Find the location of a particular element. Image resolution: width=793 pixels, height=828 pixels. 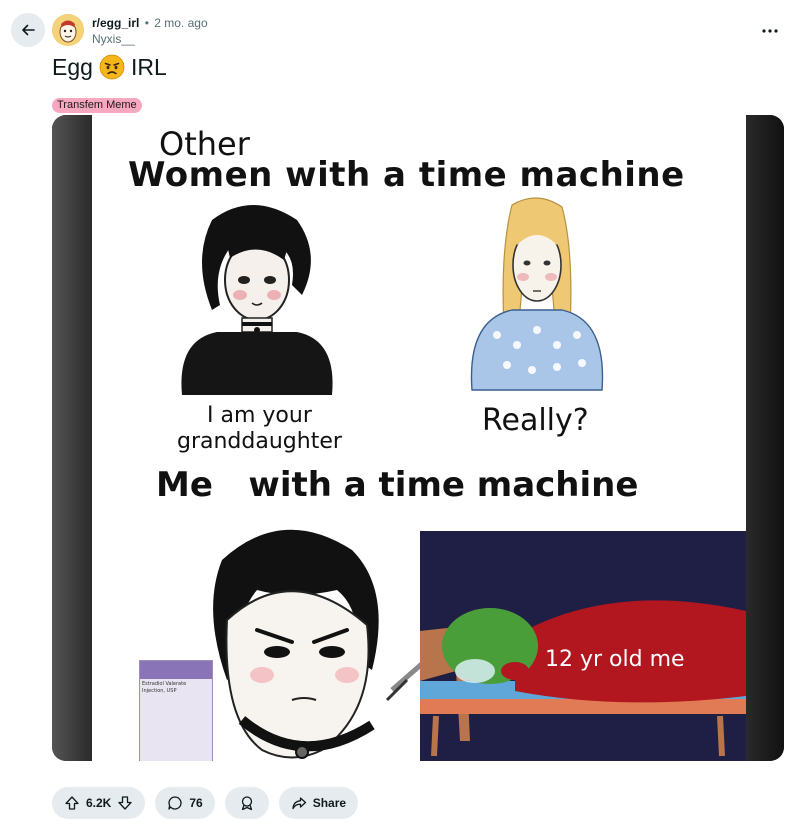

meme-caption-right: Really? is located at coordinates (535, 420).